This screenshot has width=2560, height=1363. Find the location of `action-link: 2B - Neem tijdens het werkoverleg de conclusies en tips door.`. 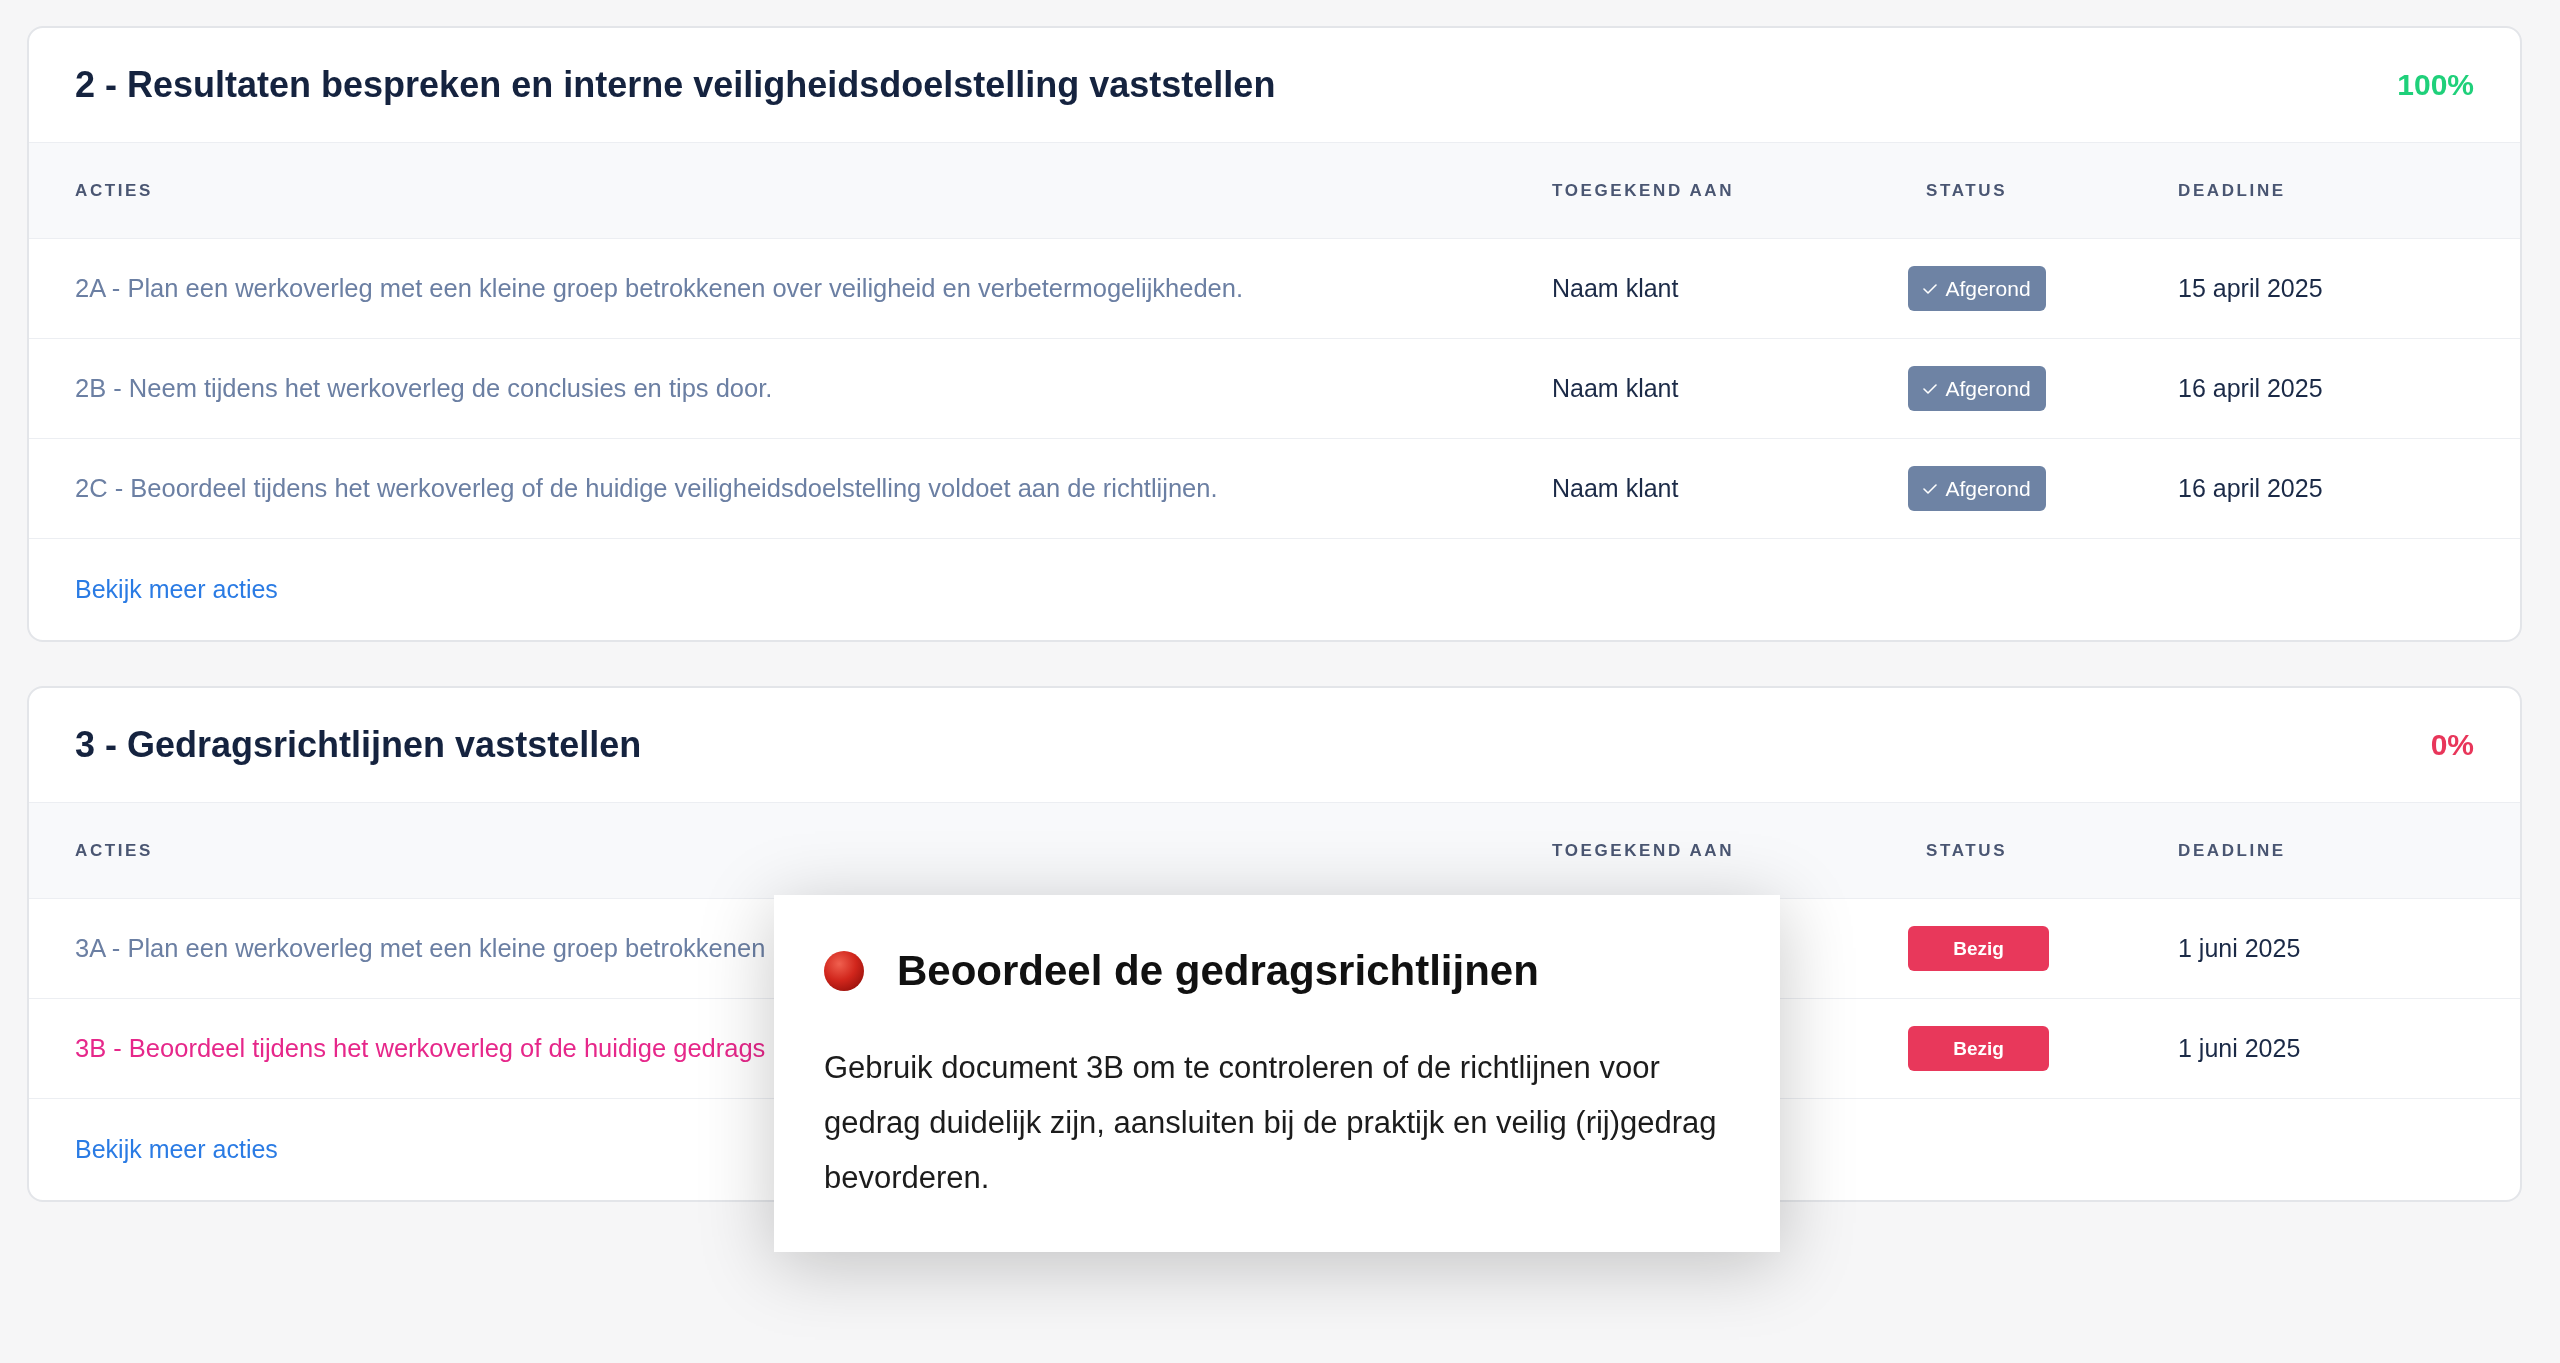

action-link: 2B - Neem tijdens het werkoverleg de conclusies en tips door. is located at coordinates (424, 388).